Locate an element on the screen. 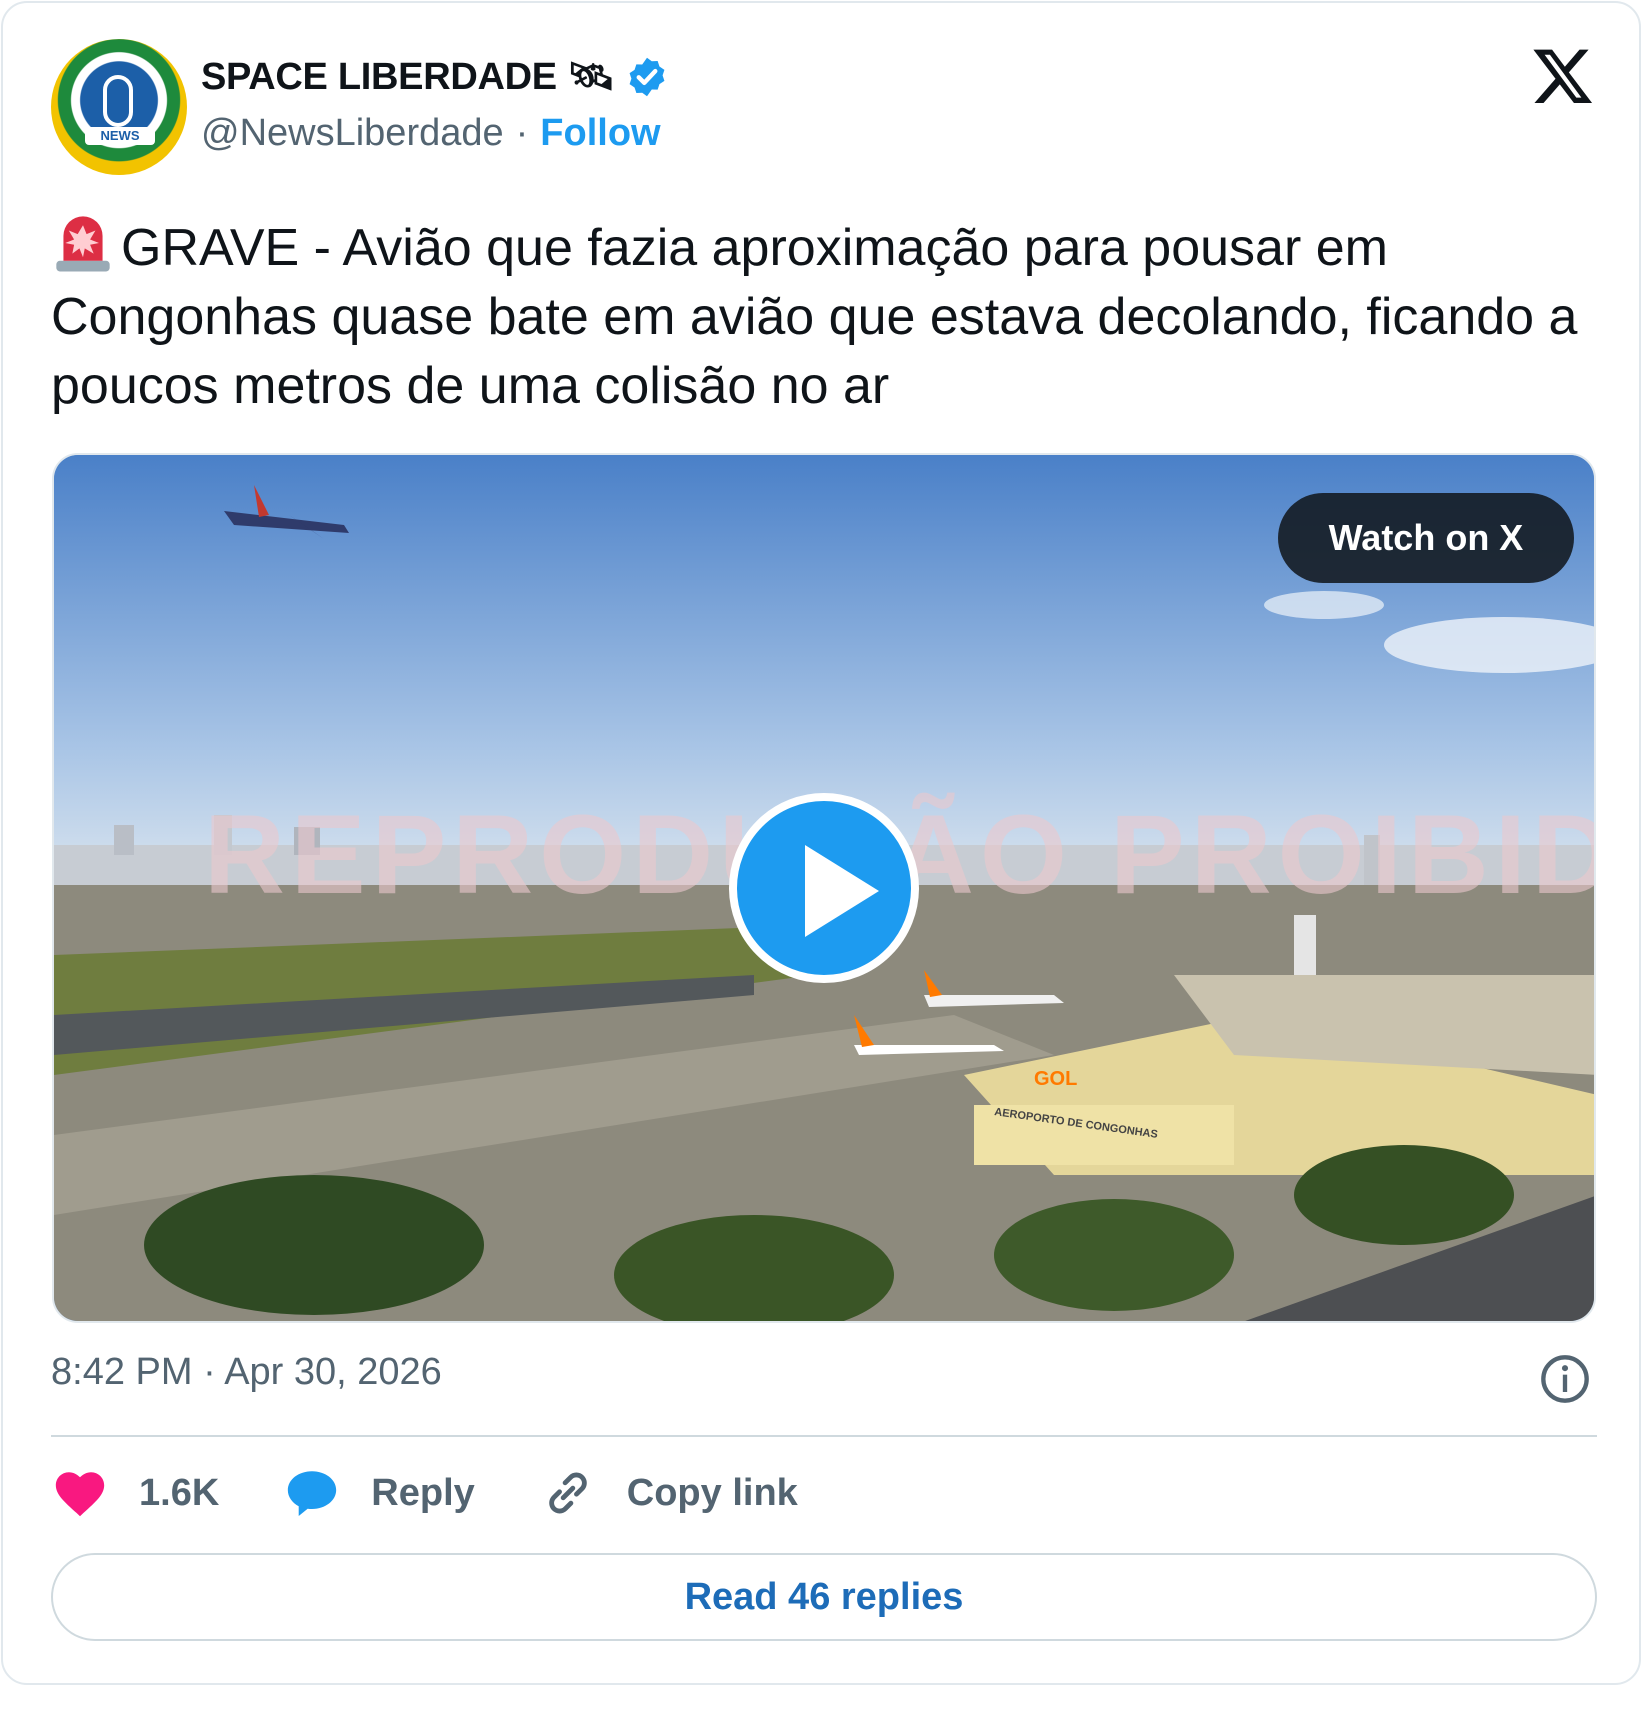 Image resolution: width=1644 pixels, height=1722 pixels. avatar-label: NEWS is located at coordinates (120, 136).